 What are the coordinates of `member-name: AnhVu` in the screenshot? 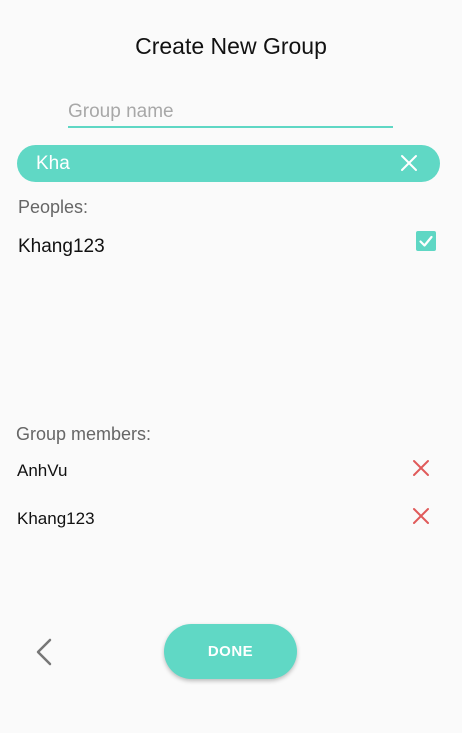 It's located at (42, 470).